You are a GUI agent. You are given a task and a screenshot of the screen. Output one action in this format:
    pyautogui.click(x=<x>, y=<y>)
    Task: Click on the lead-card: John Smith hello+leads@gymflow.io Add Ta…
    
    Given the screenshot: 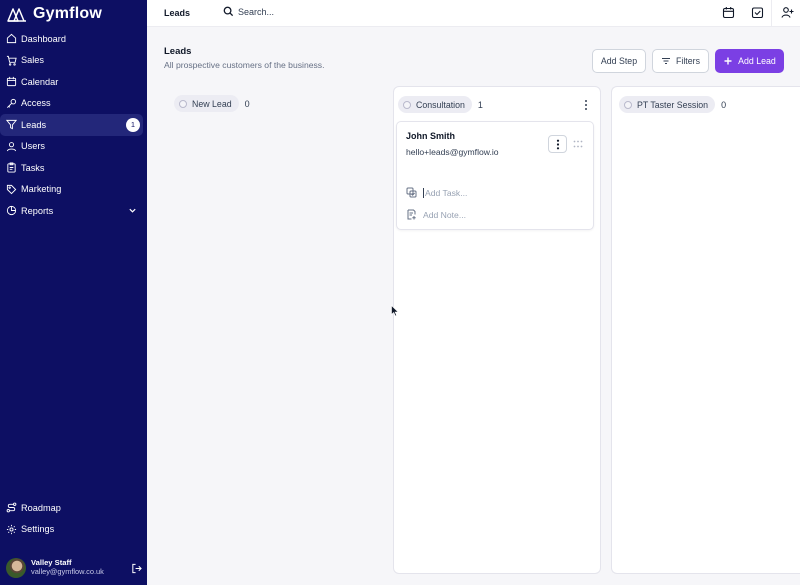 What is the action you would take?
    pyautogui.click(x=495, y=175)
    